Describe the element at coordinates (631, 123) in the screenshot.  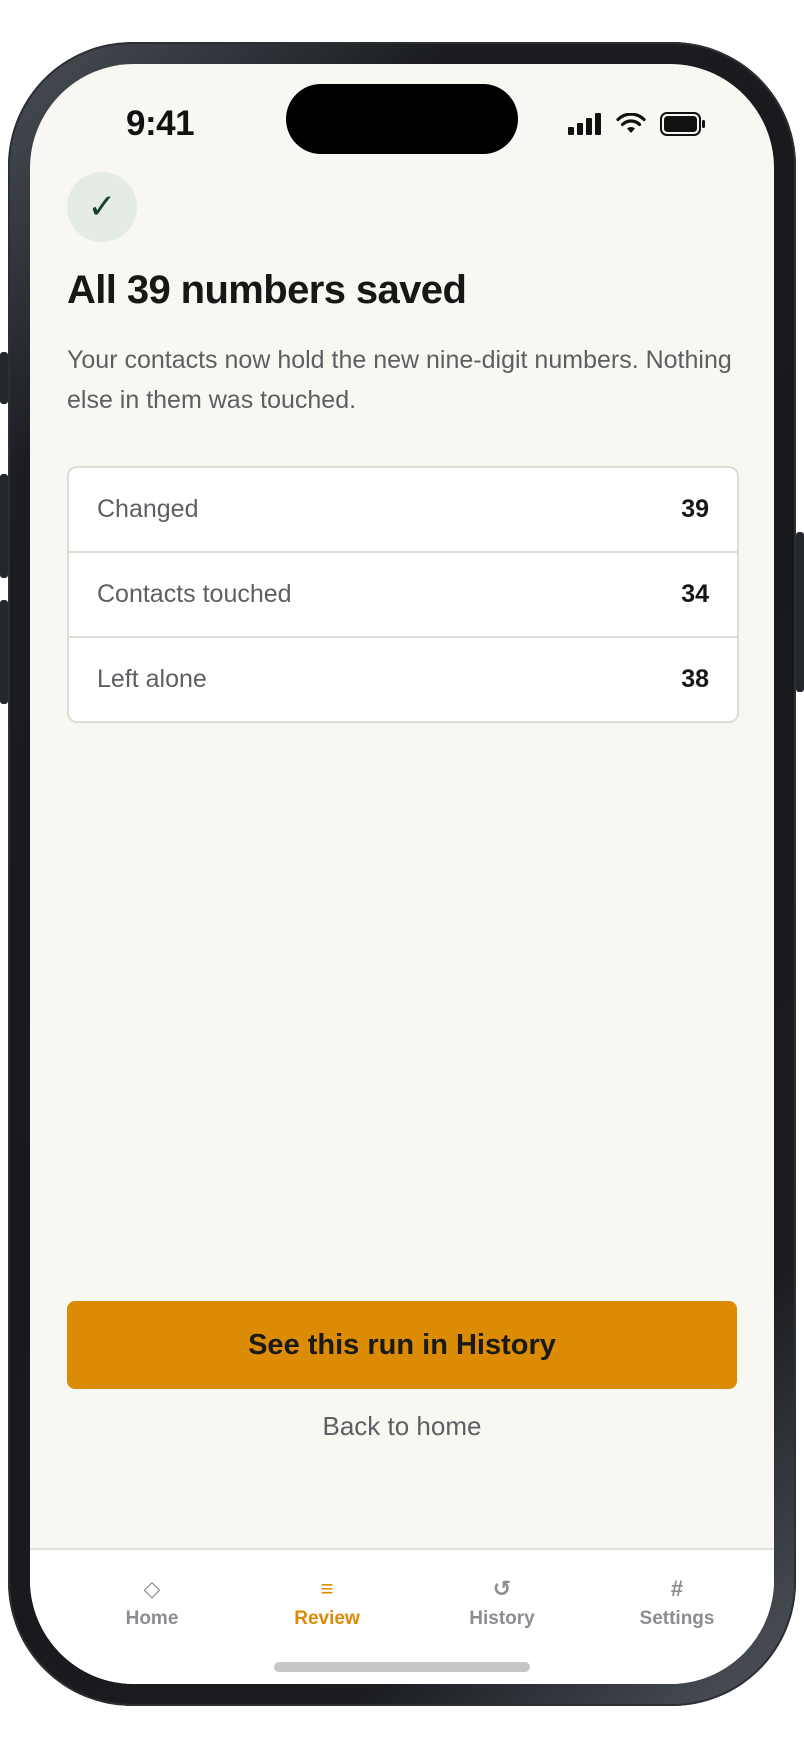
I see `wifi-icon` at that location.